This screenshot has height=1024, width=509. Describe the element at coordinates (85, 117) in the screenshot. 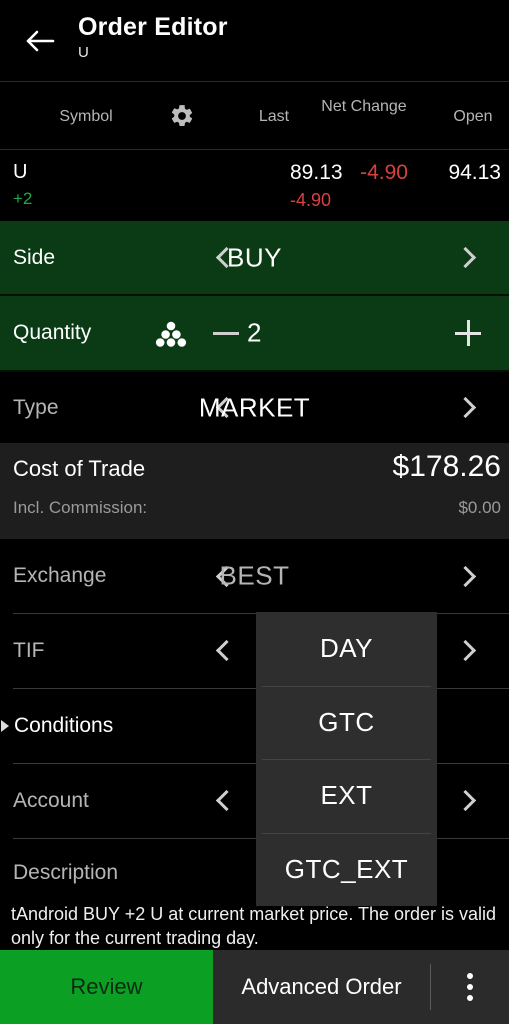

I see `column-header-symbol: Symbol` at that location.